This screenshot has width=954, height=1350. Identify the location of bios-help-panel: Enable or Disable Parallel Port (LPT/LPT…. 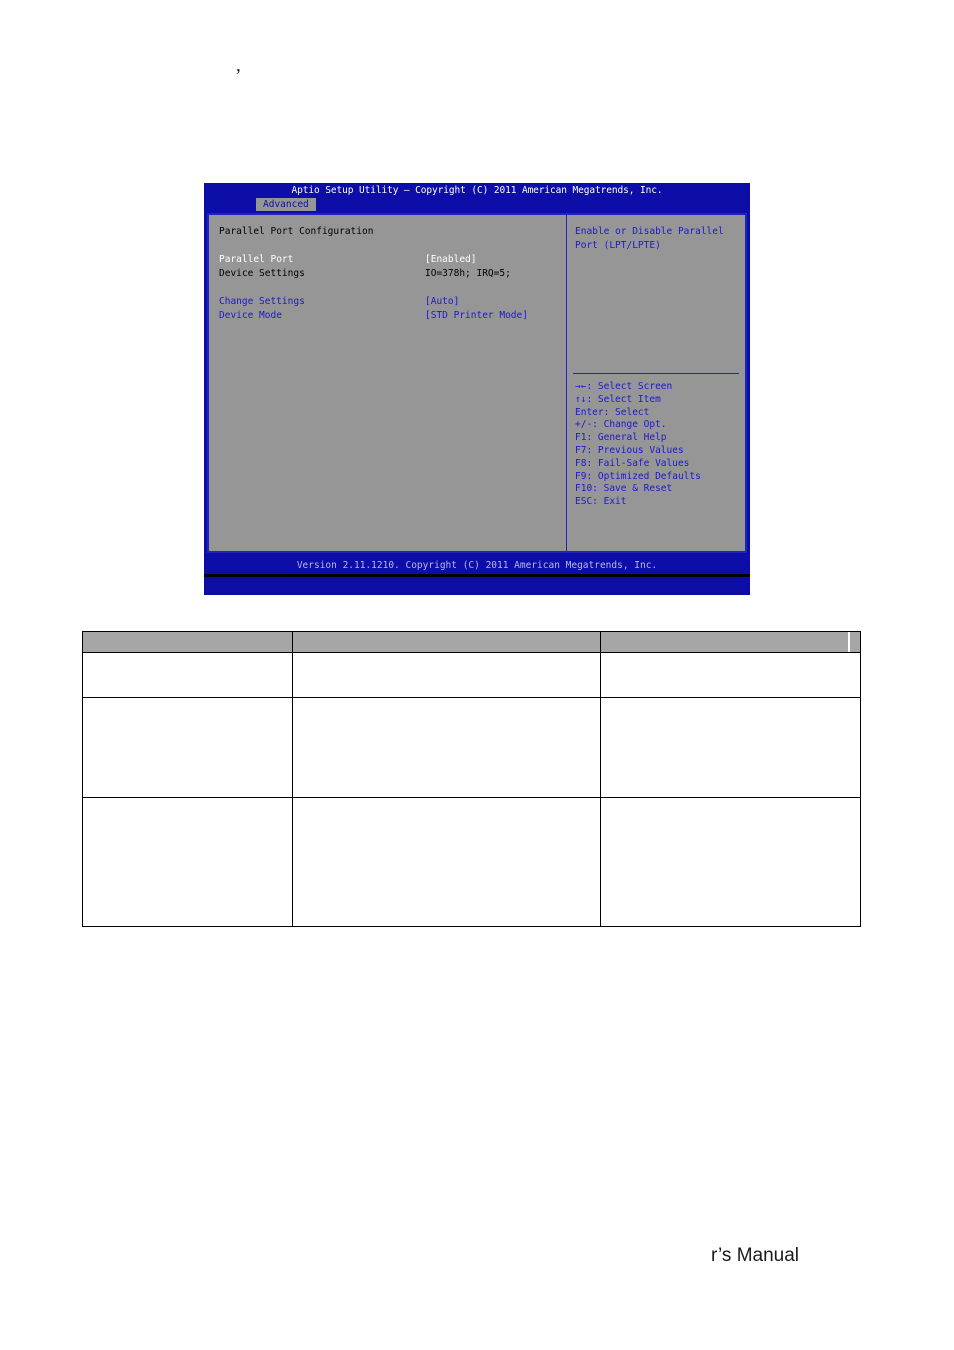
(656, 383).